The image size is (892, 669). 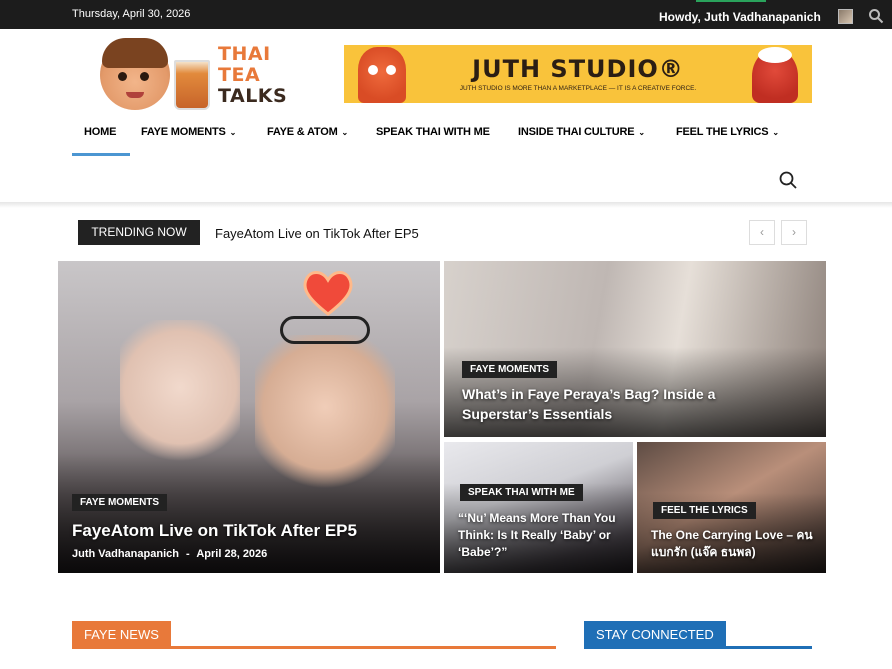 What do you see at coordinates (253, 96) in the screenshot?
I see `logo-line-3: TALKS` at bounding box center [253, 96].